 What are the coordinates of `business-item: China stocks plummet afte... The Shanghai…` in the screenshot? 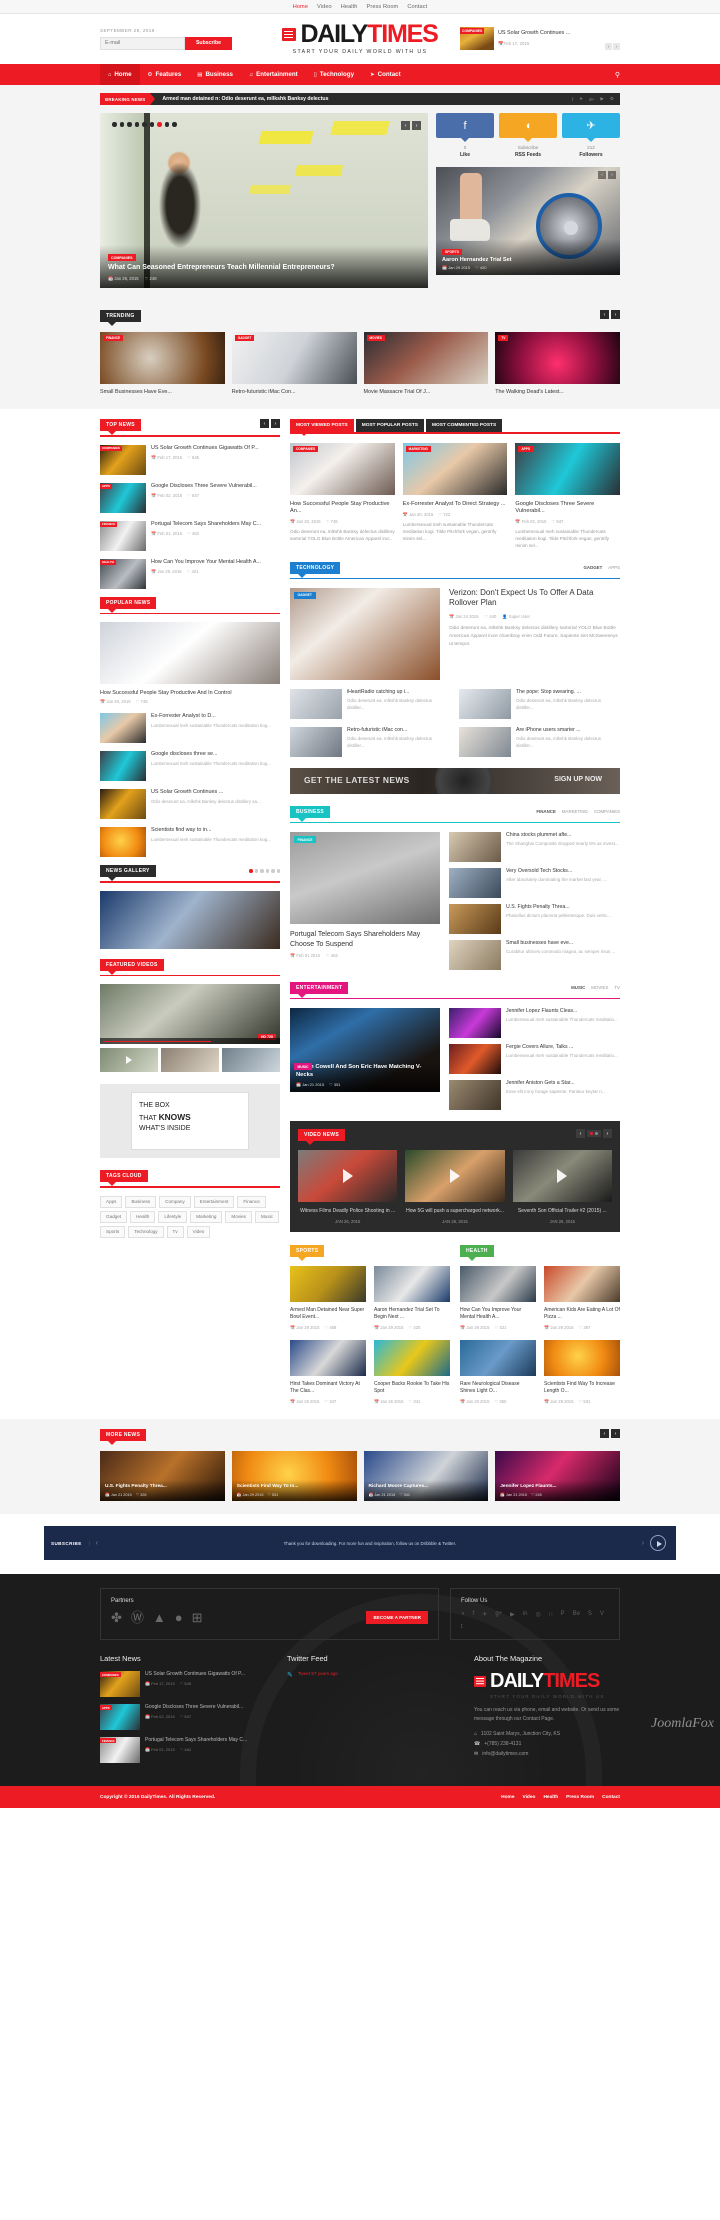 It's located at (534, 847).